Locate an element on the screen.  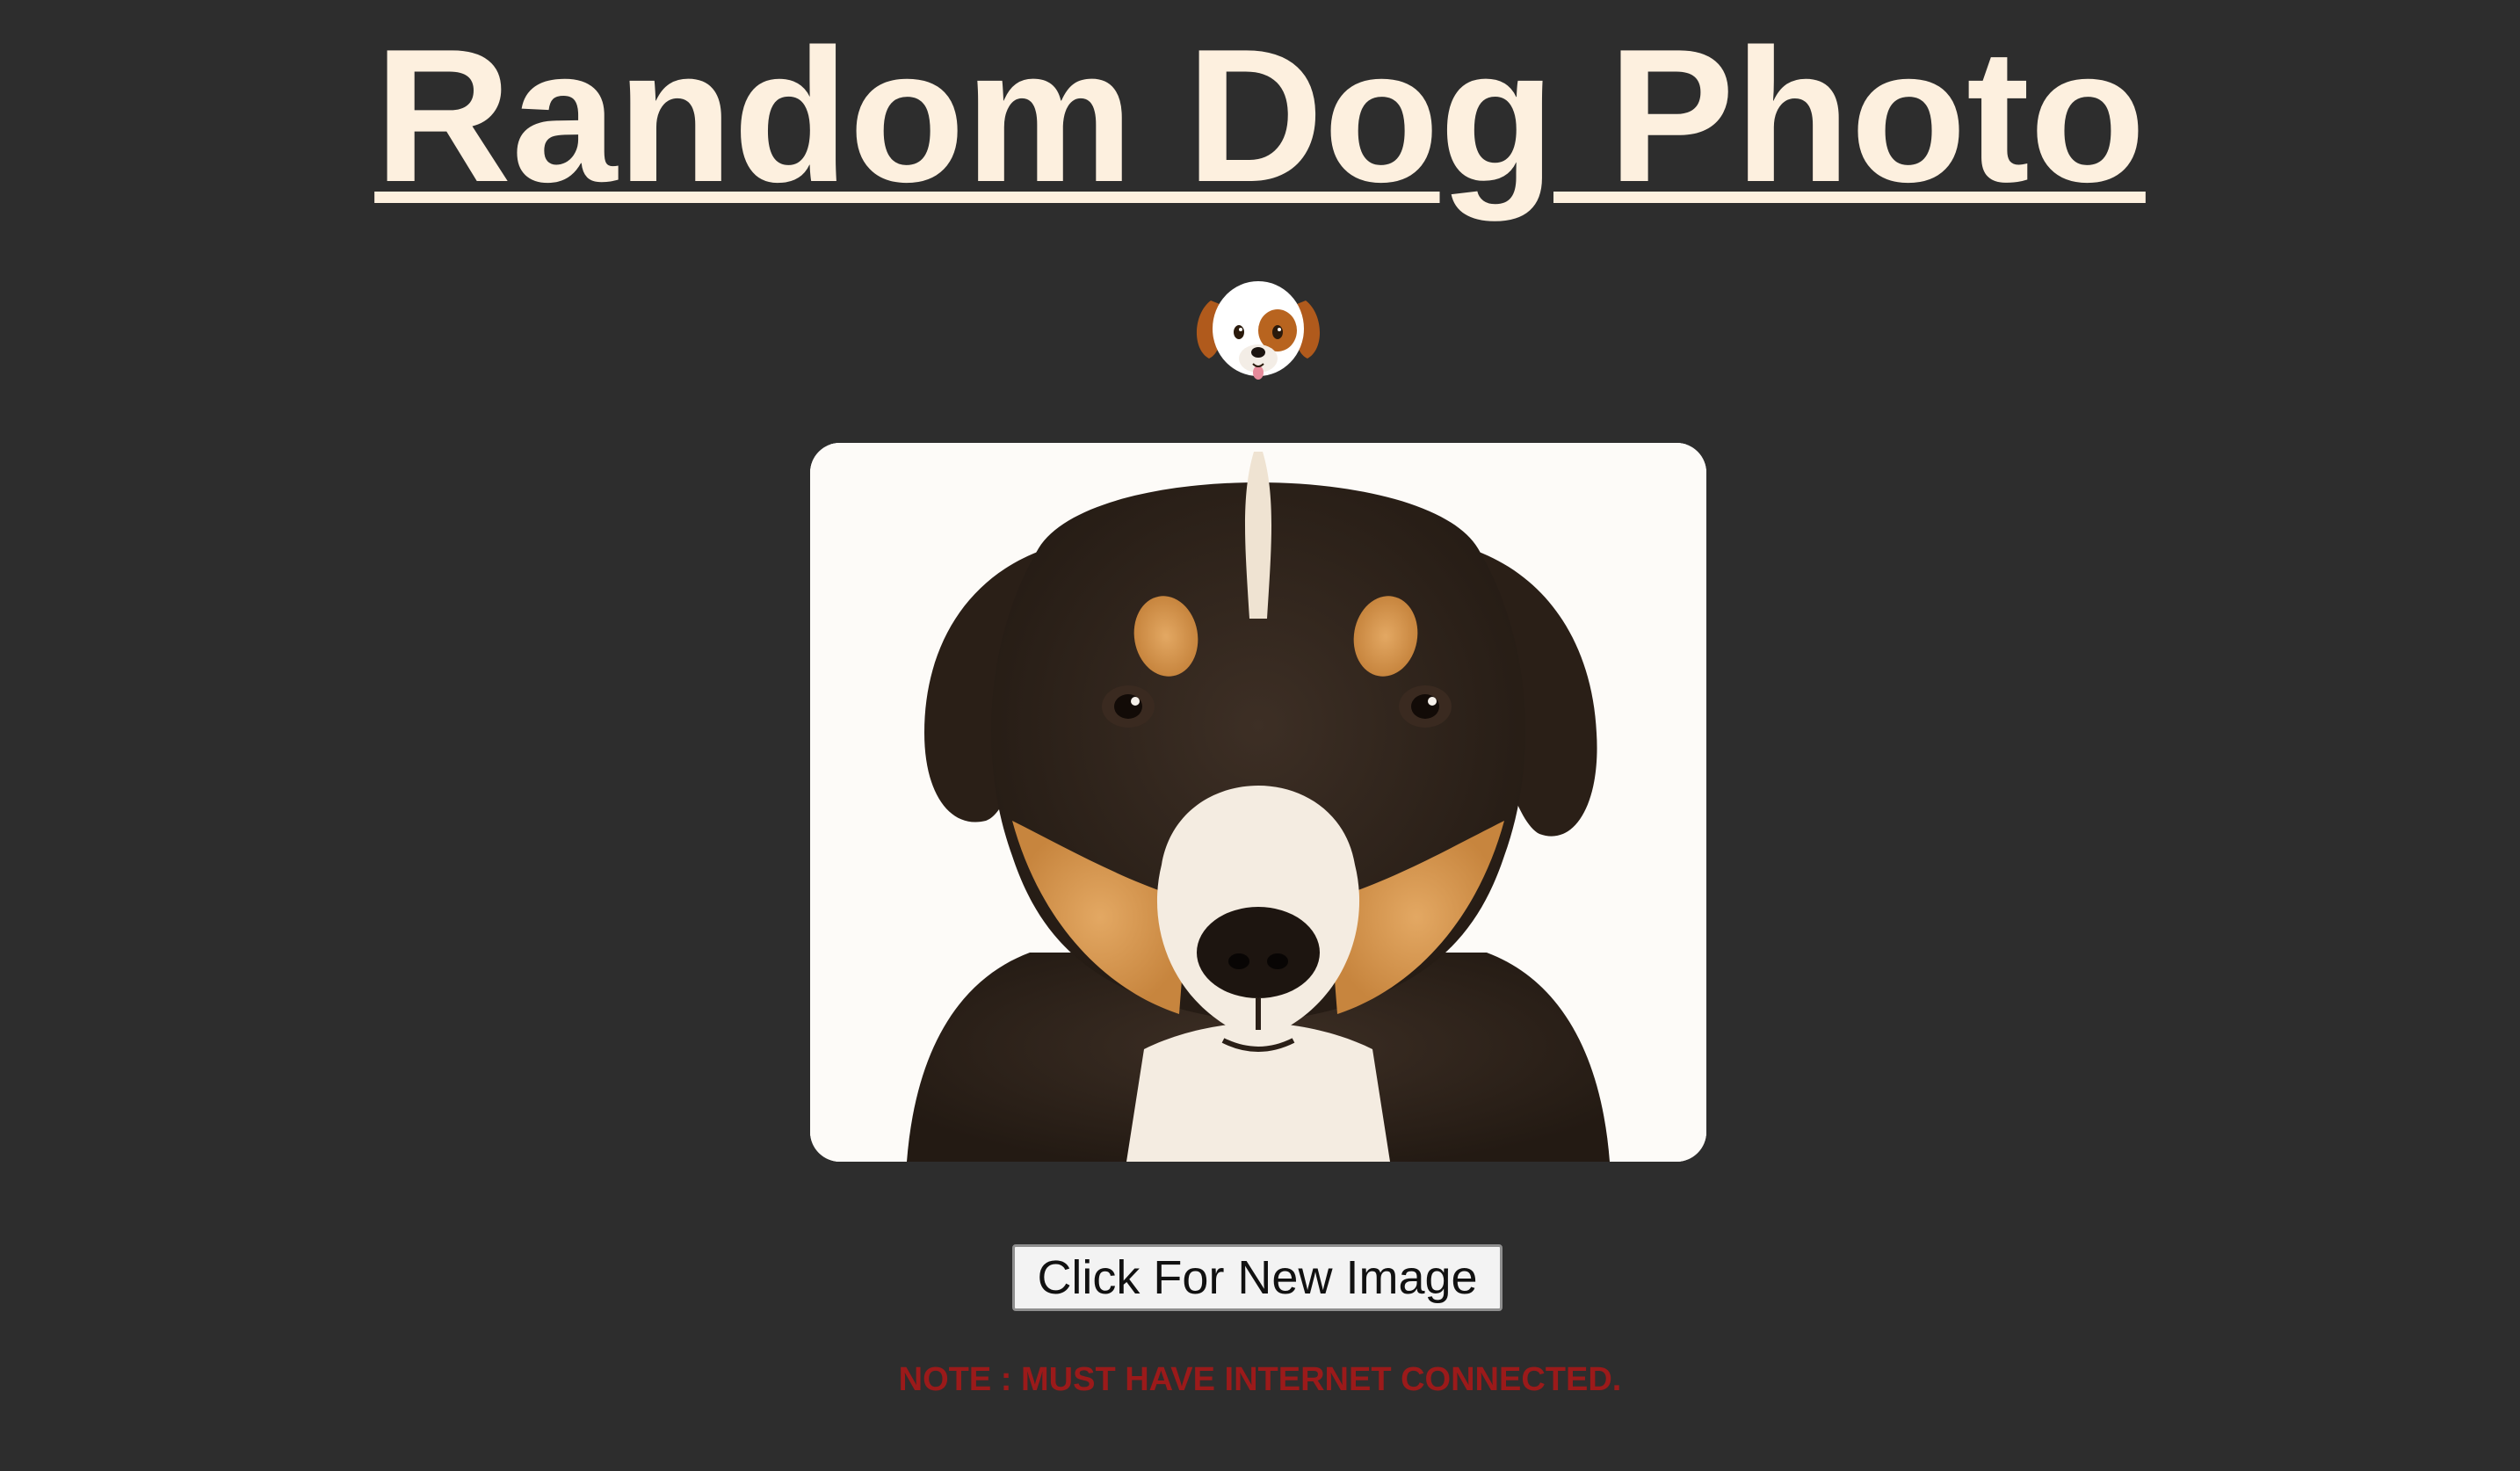
new-image-button: Click For New Image is located at coordinates (1257, 1277).